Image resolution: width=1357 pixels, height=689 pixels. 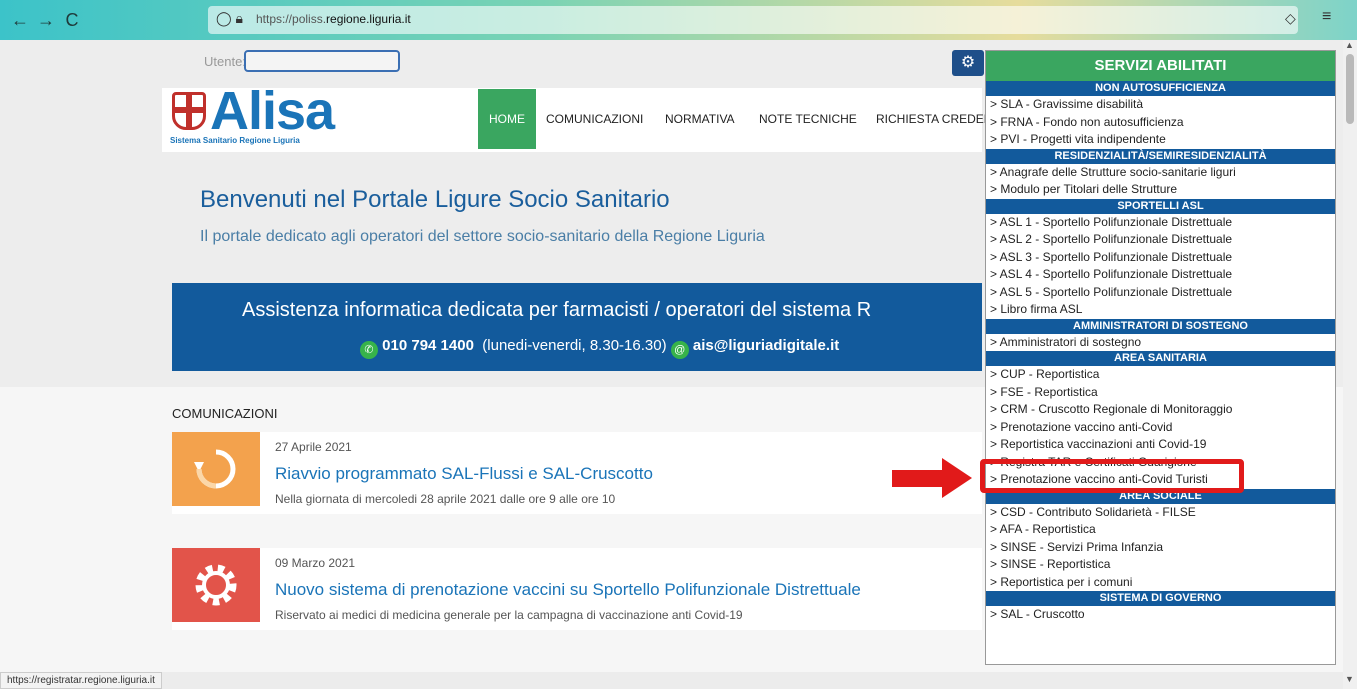 I want to click on annotation-highlight-box, so click(x=1112, y=476).